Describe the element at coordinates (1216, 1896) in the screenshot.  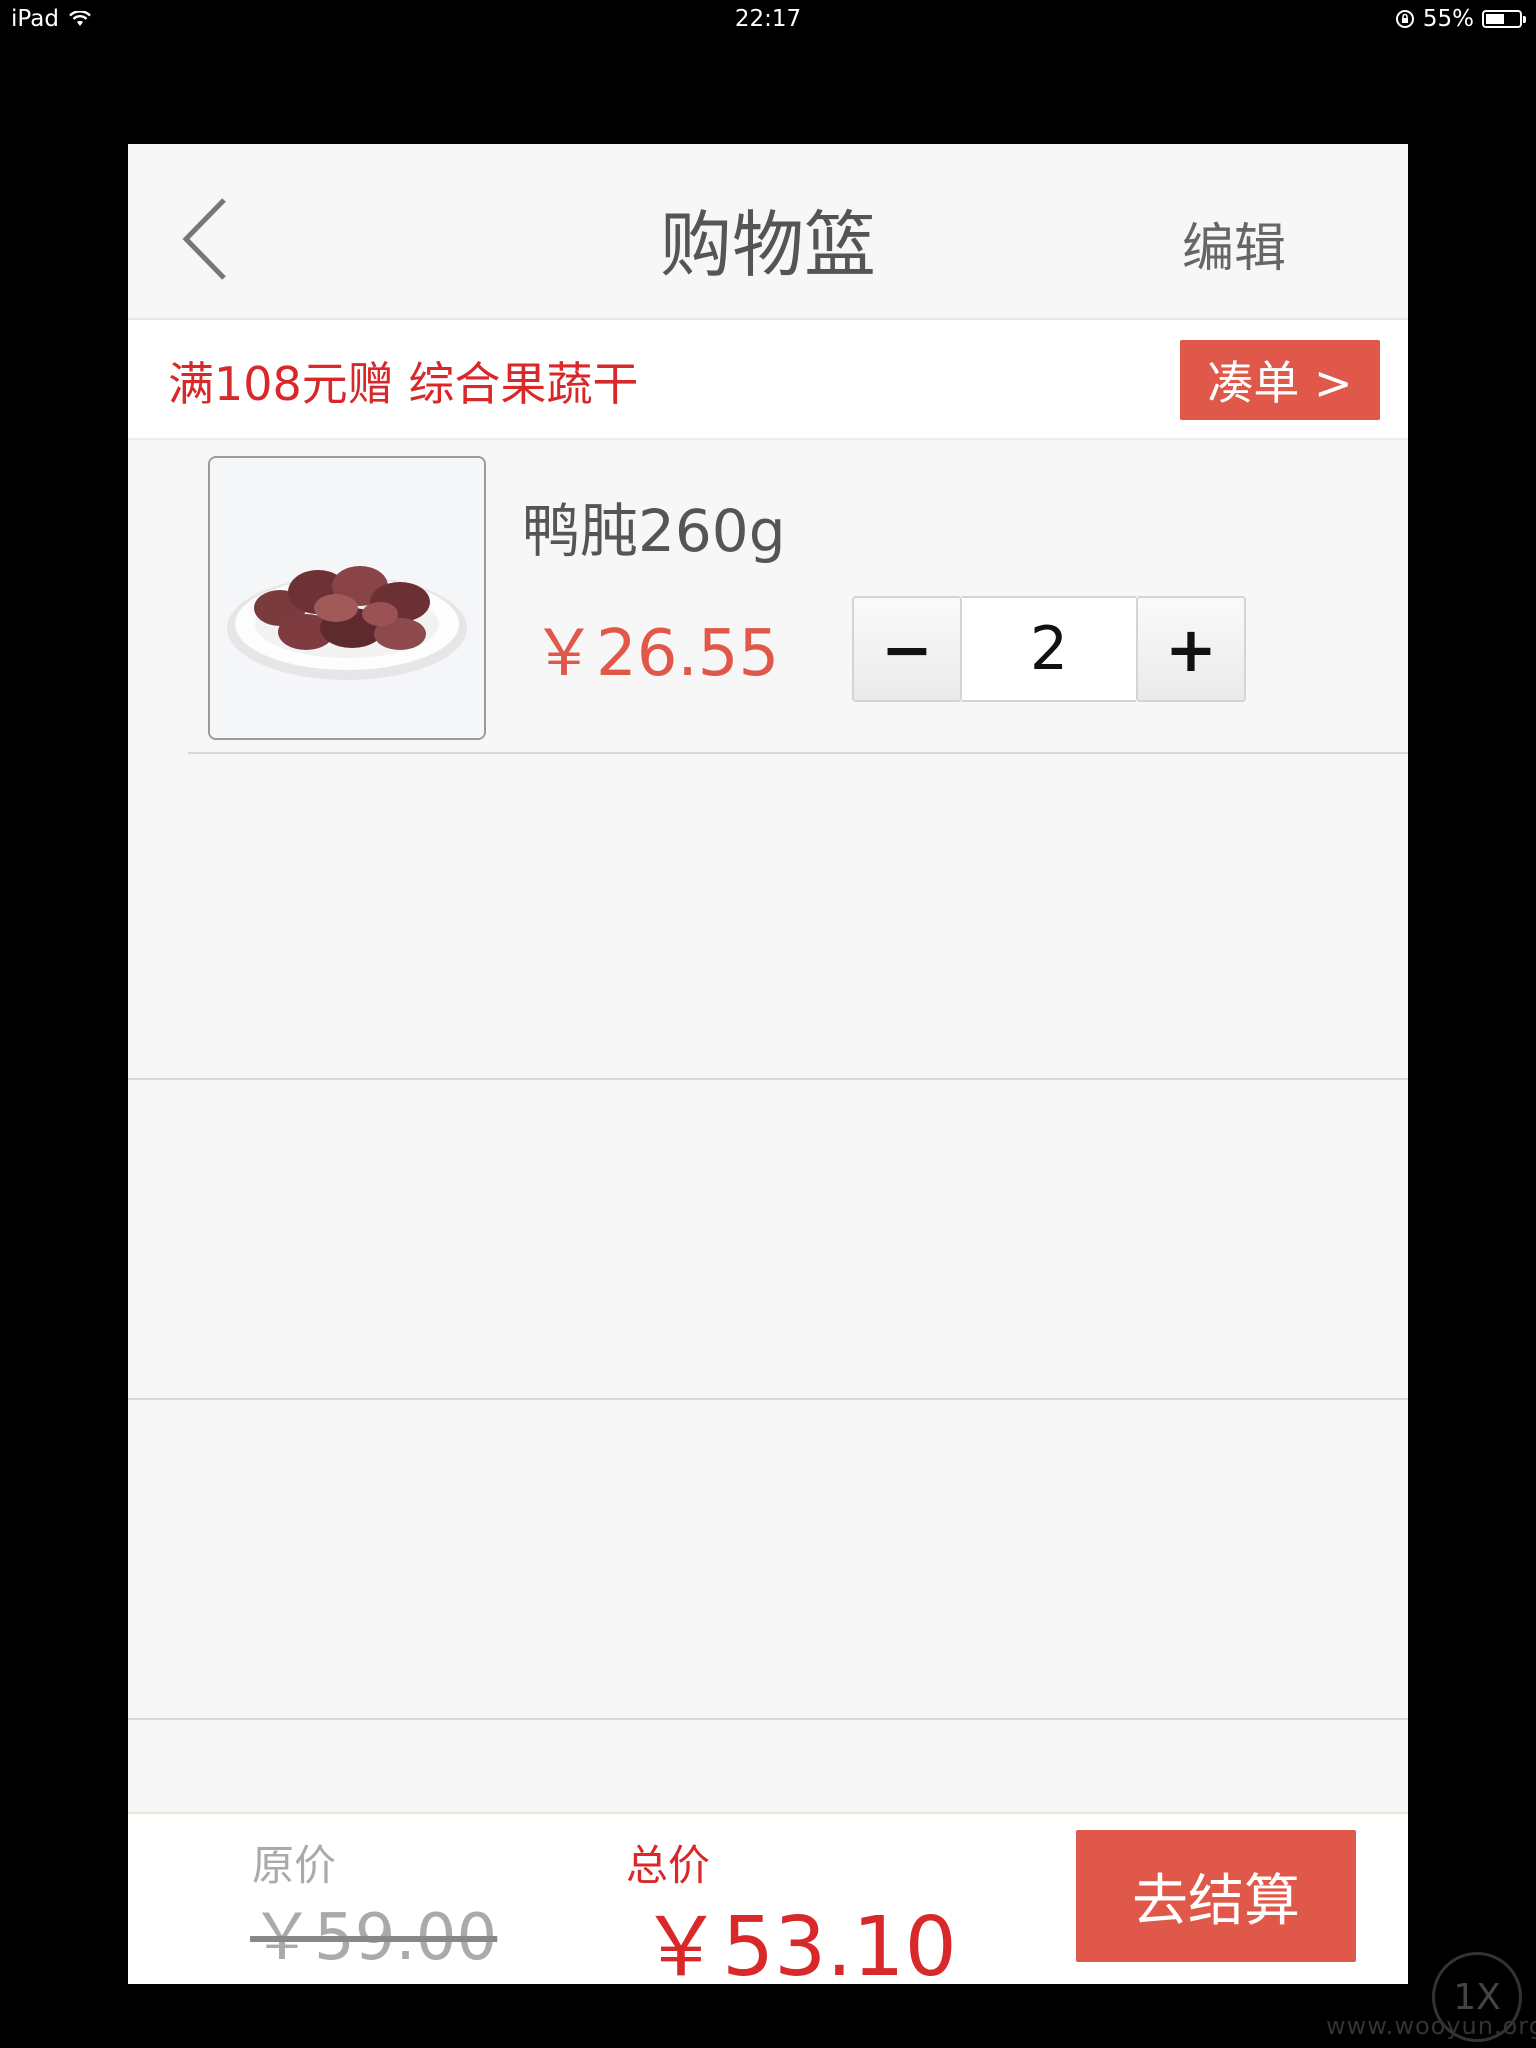
I see `checkout-button: 去结算` at that location.